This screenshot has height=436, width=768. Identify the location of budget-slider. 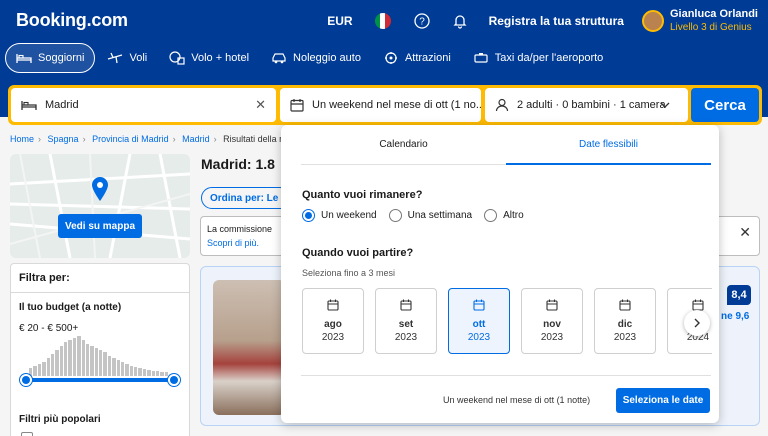
(100, 380).